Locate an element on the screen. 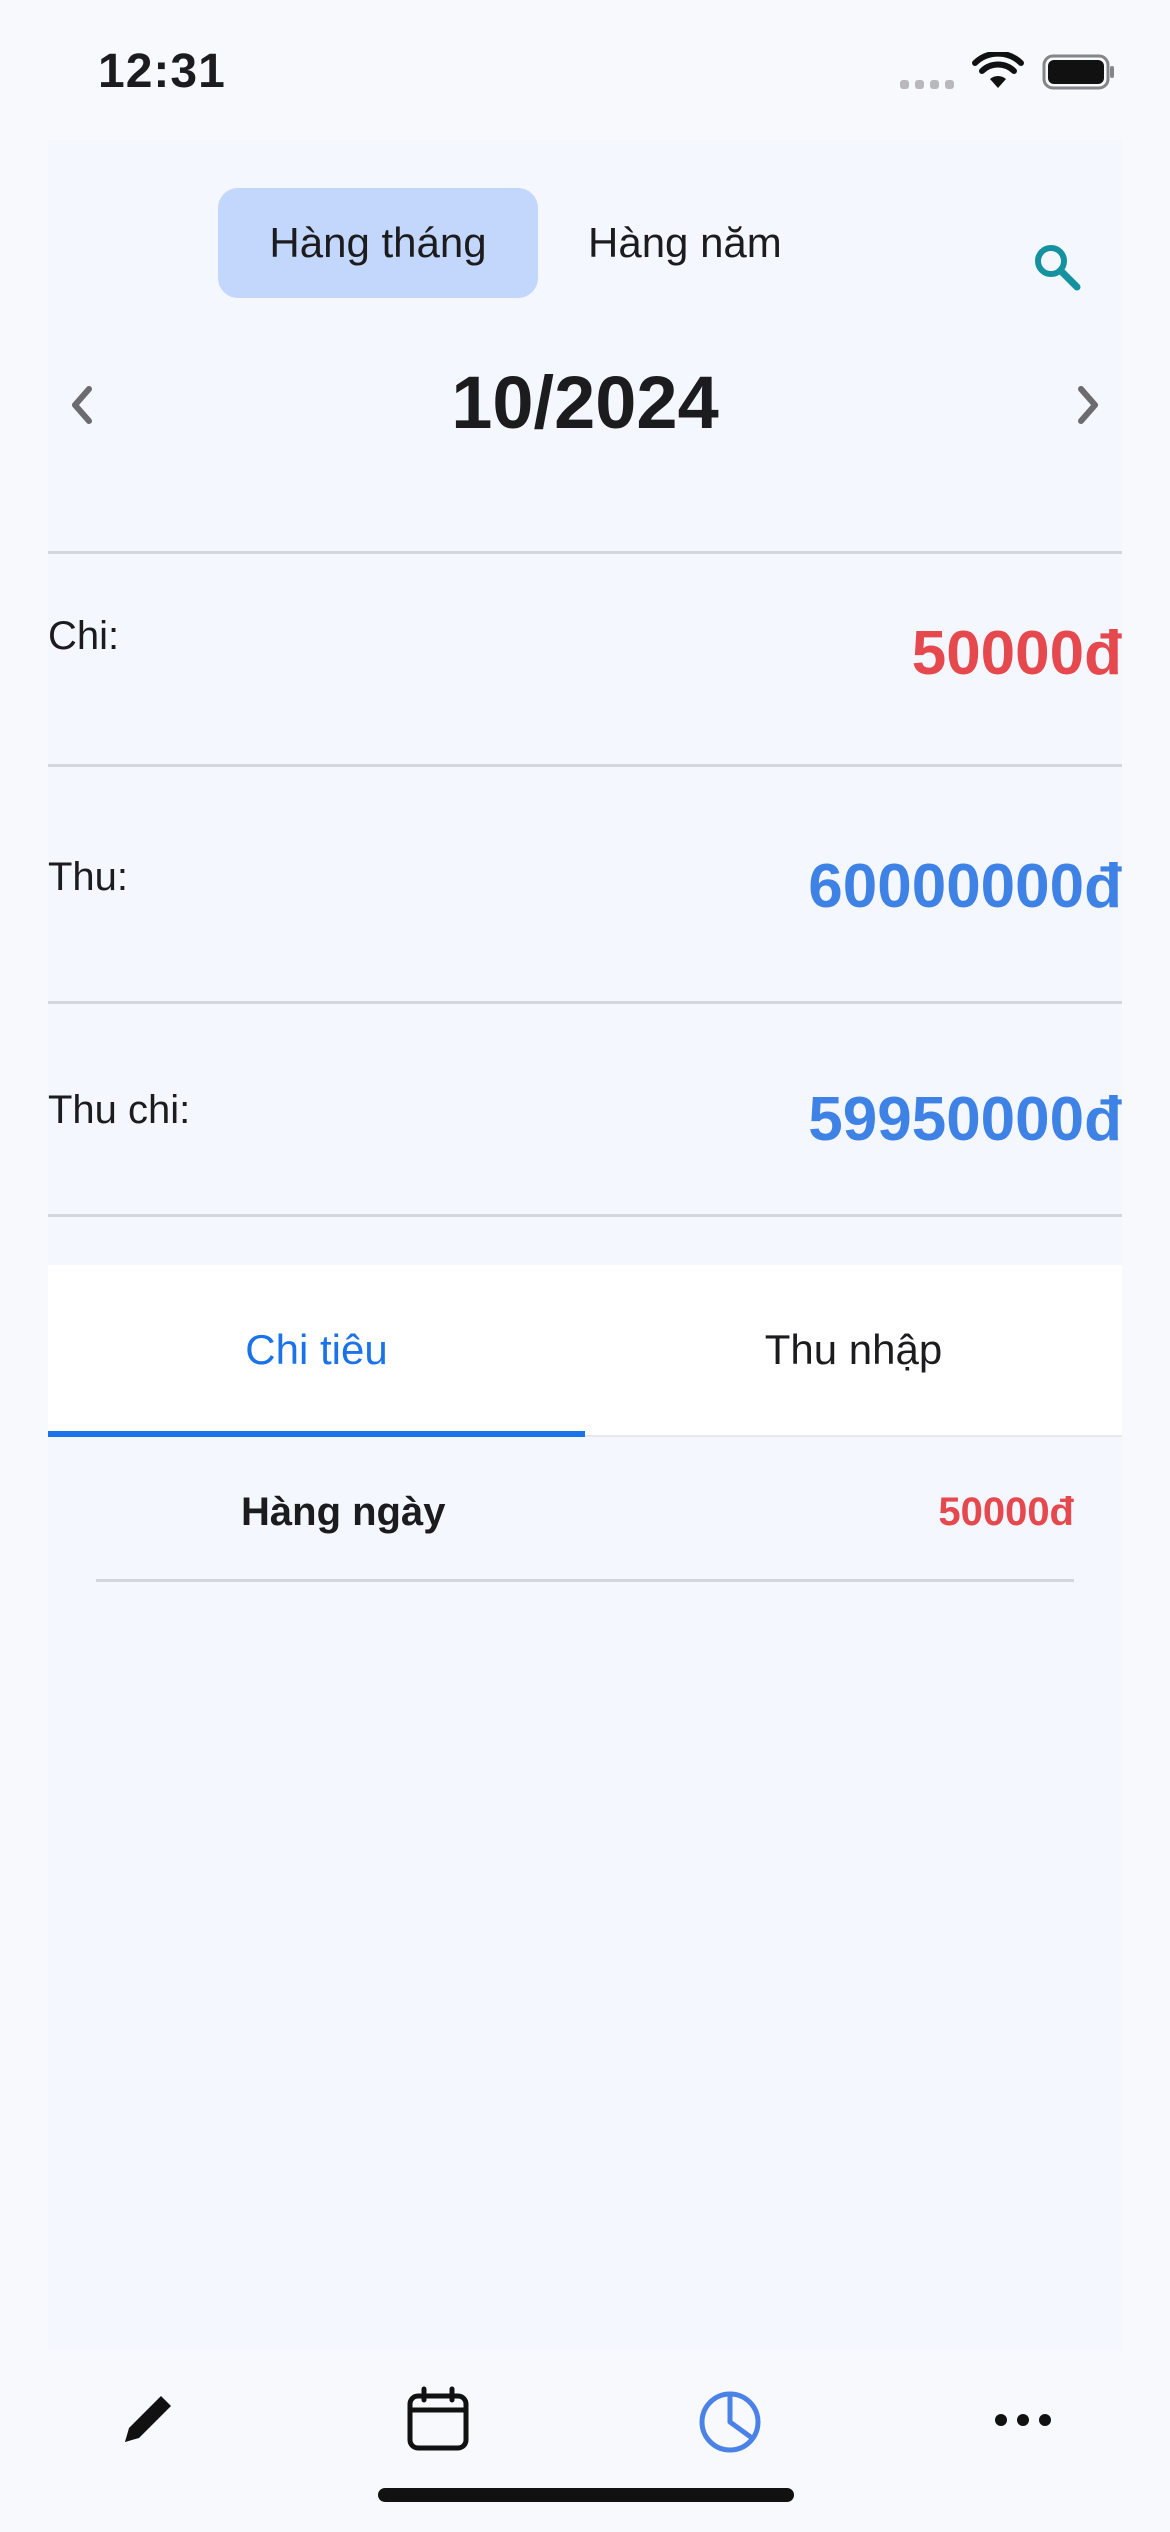  pie-chart-icon is located at coordinates (730, 2422).